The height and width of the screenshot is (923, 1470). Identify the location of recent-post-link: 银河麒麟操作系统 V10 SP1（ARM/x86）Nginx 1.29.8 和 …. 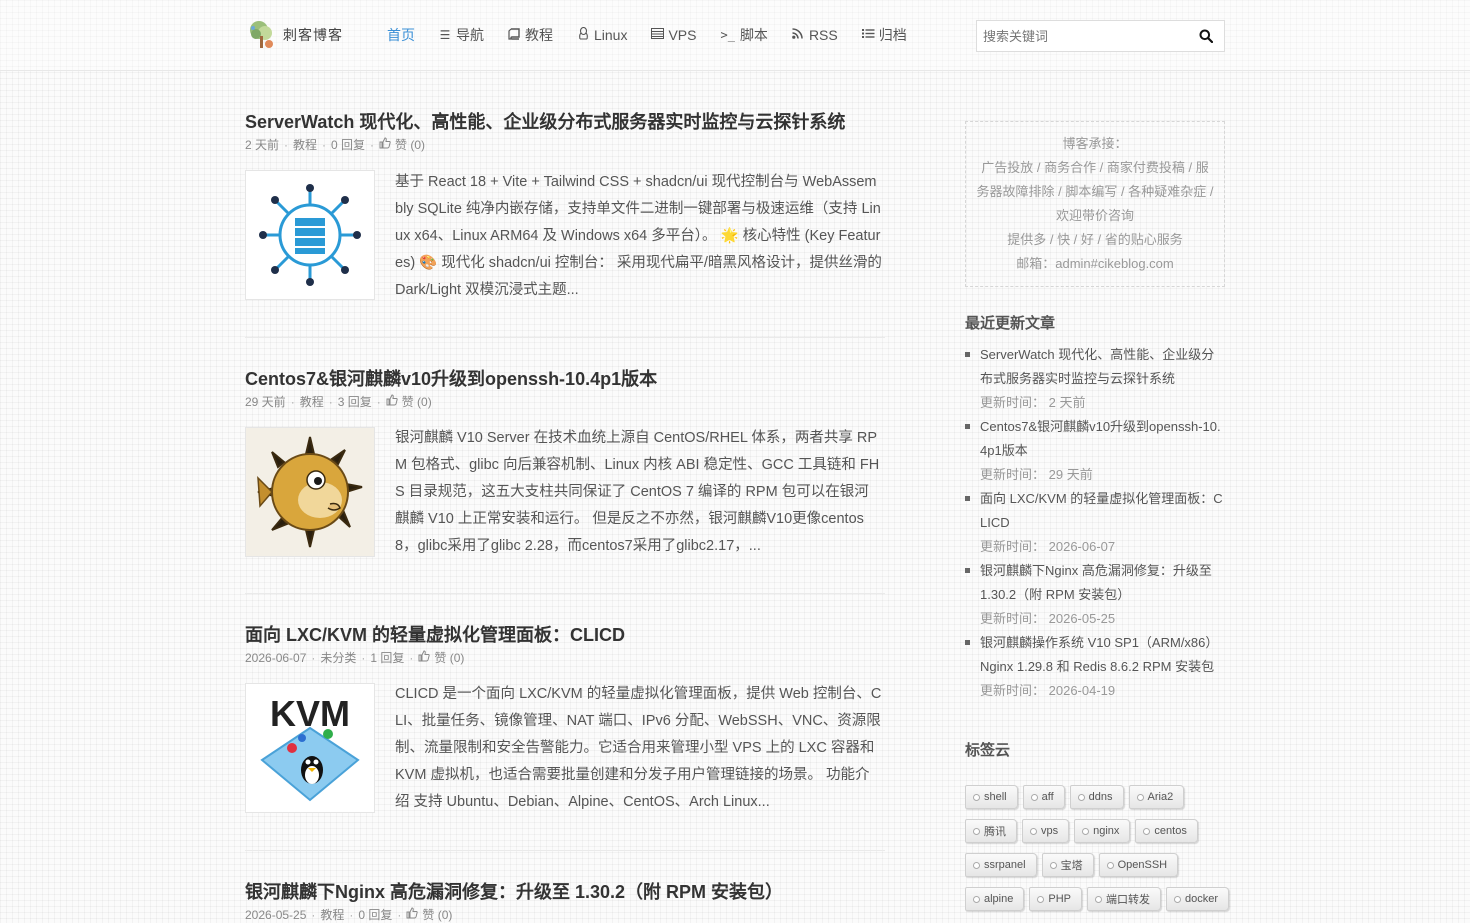
(1102, 655).